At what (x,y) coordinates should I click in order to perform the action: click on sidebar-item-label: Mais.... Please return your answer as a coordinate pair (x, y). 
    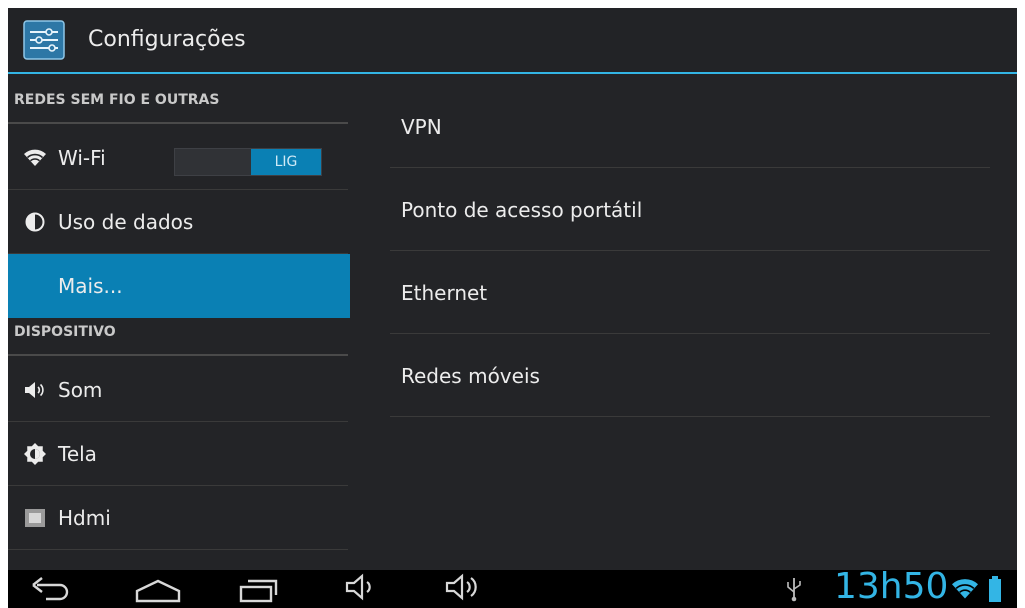
    Looking at the image, I should click on (90, 286).